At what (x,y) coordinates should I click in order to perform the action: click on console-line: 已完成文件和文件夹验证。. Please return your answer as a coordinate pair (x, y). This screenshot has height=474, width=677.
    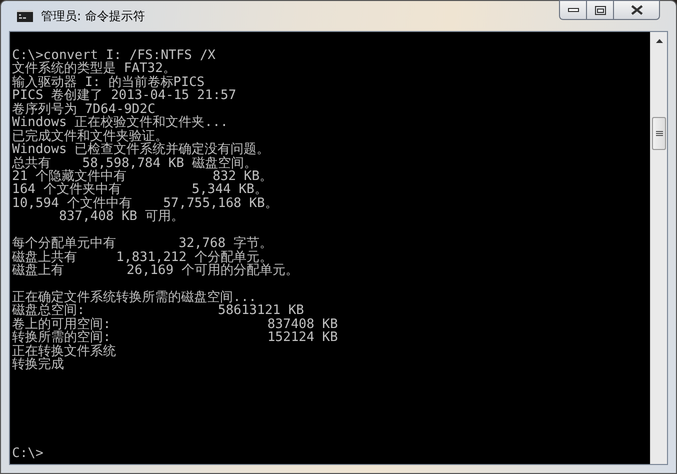
    Looking at the image, I should click on (90, 137).